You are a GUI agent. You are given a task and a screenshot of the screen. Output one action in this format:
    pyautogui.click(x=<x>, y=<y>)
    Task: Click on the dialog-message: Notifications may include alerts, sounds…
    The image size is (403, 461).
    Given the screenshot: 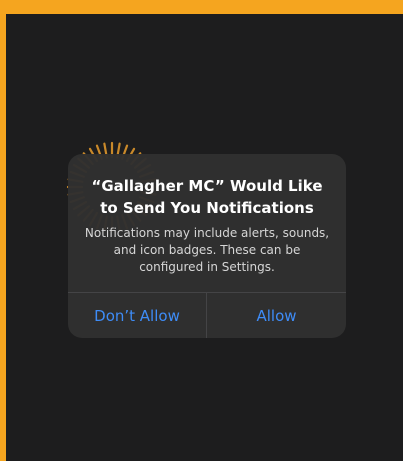 What is the action you would take?
    pyautogui.click(x=207, y=250)
    